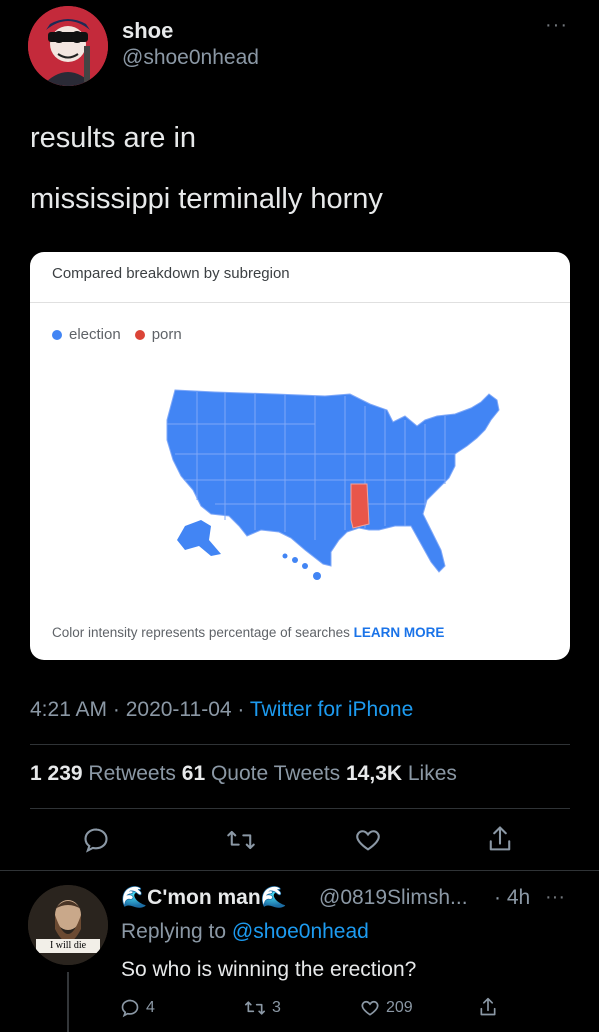  I want to click on reply-more-icon: ···, so click(555, 897).